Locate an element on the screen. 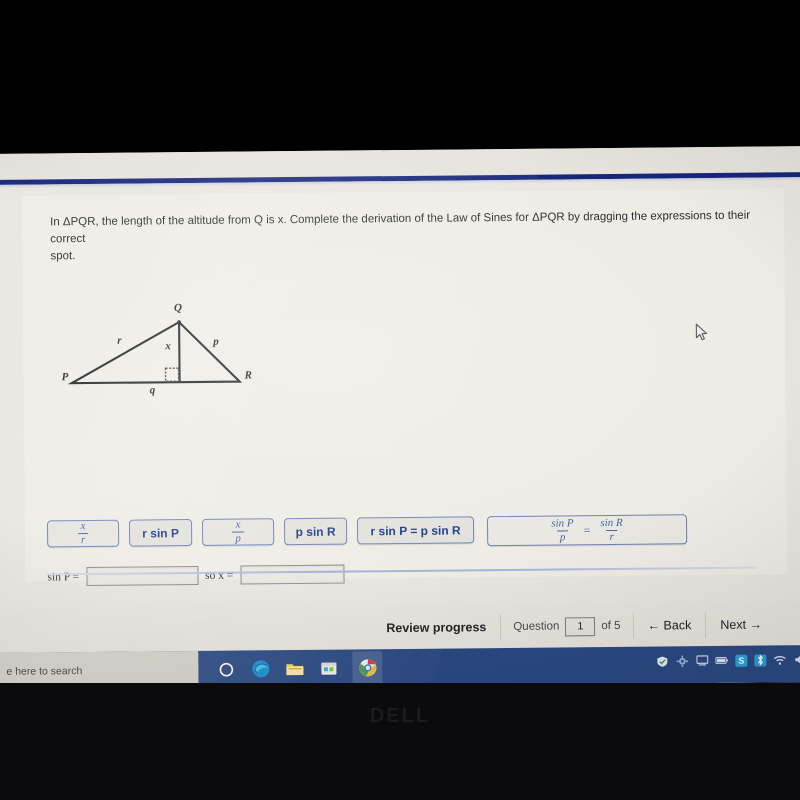  equals-sign: = is located at coordinates (587, 529).